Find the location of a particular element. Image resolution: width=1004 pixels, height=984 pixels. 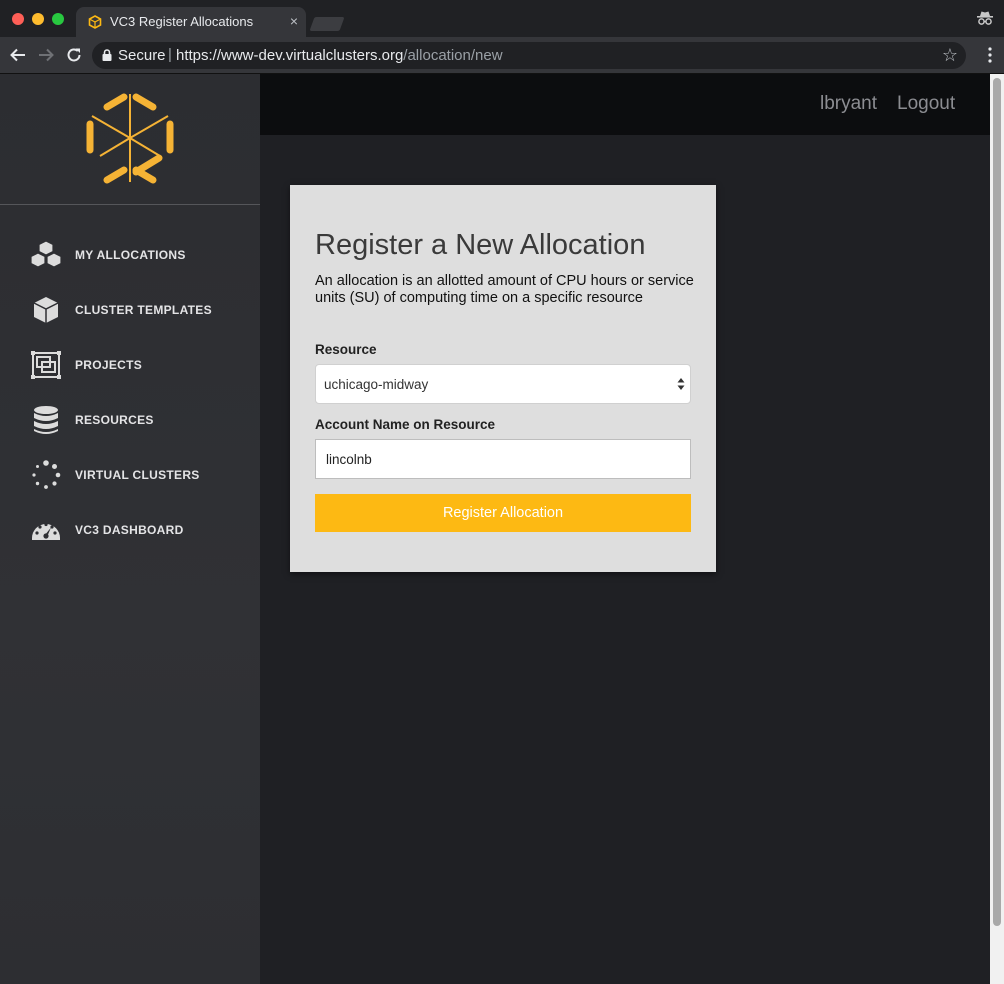

secure-label: Secure is located at coordinates (142, 55).